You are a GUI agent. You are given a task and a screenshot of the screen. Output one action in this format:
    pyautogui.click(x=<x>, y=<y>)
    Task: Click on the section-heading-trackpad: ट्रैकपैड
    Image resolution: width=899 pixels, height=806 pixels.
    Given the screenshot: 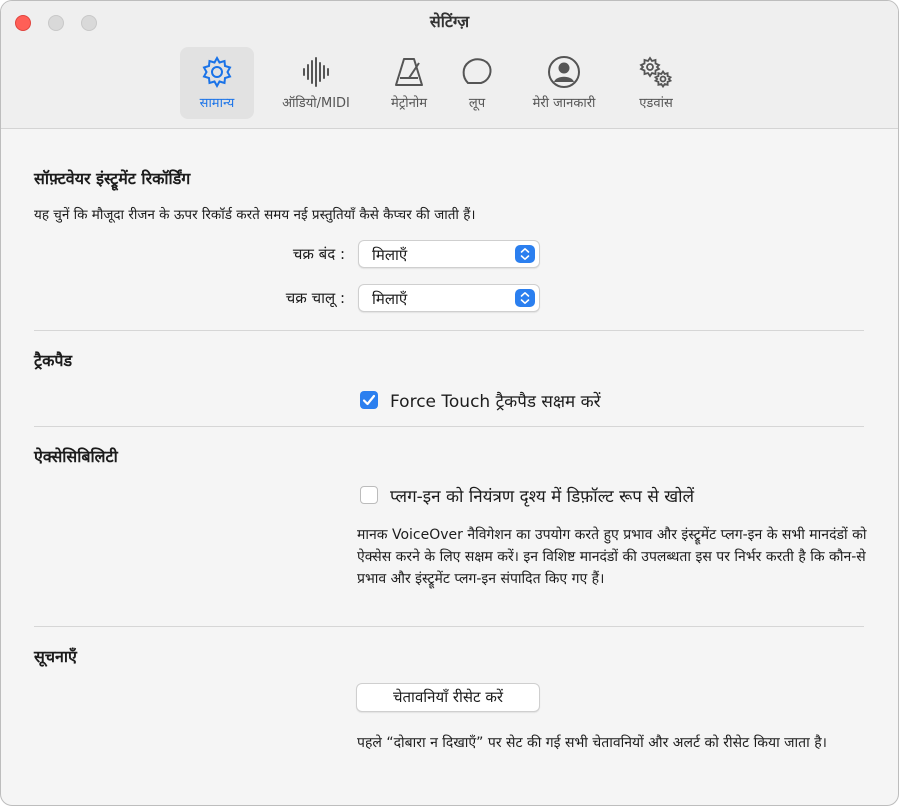 What is the action you would take?
    pyautogui.click(x=53, y=360)
    